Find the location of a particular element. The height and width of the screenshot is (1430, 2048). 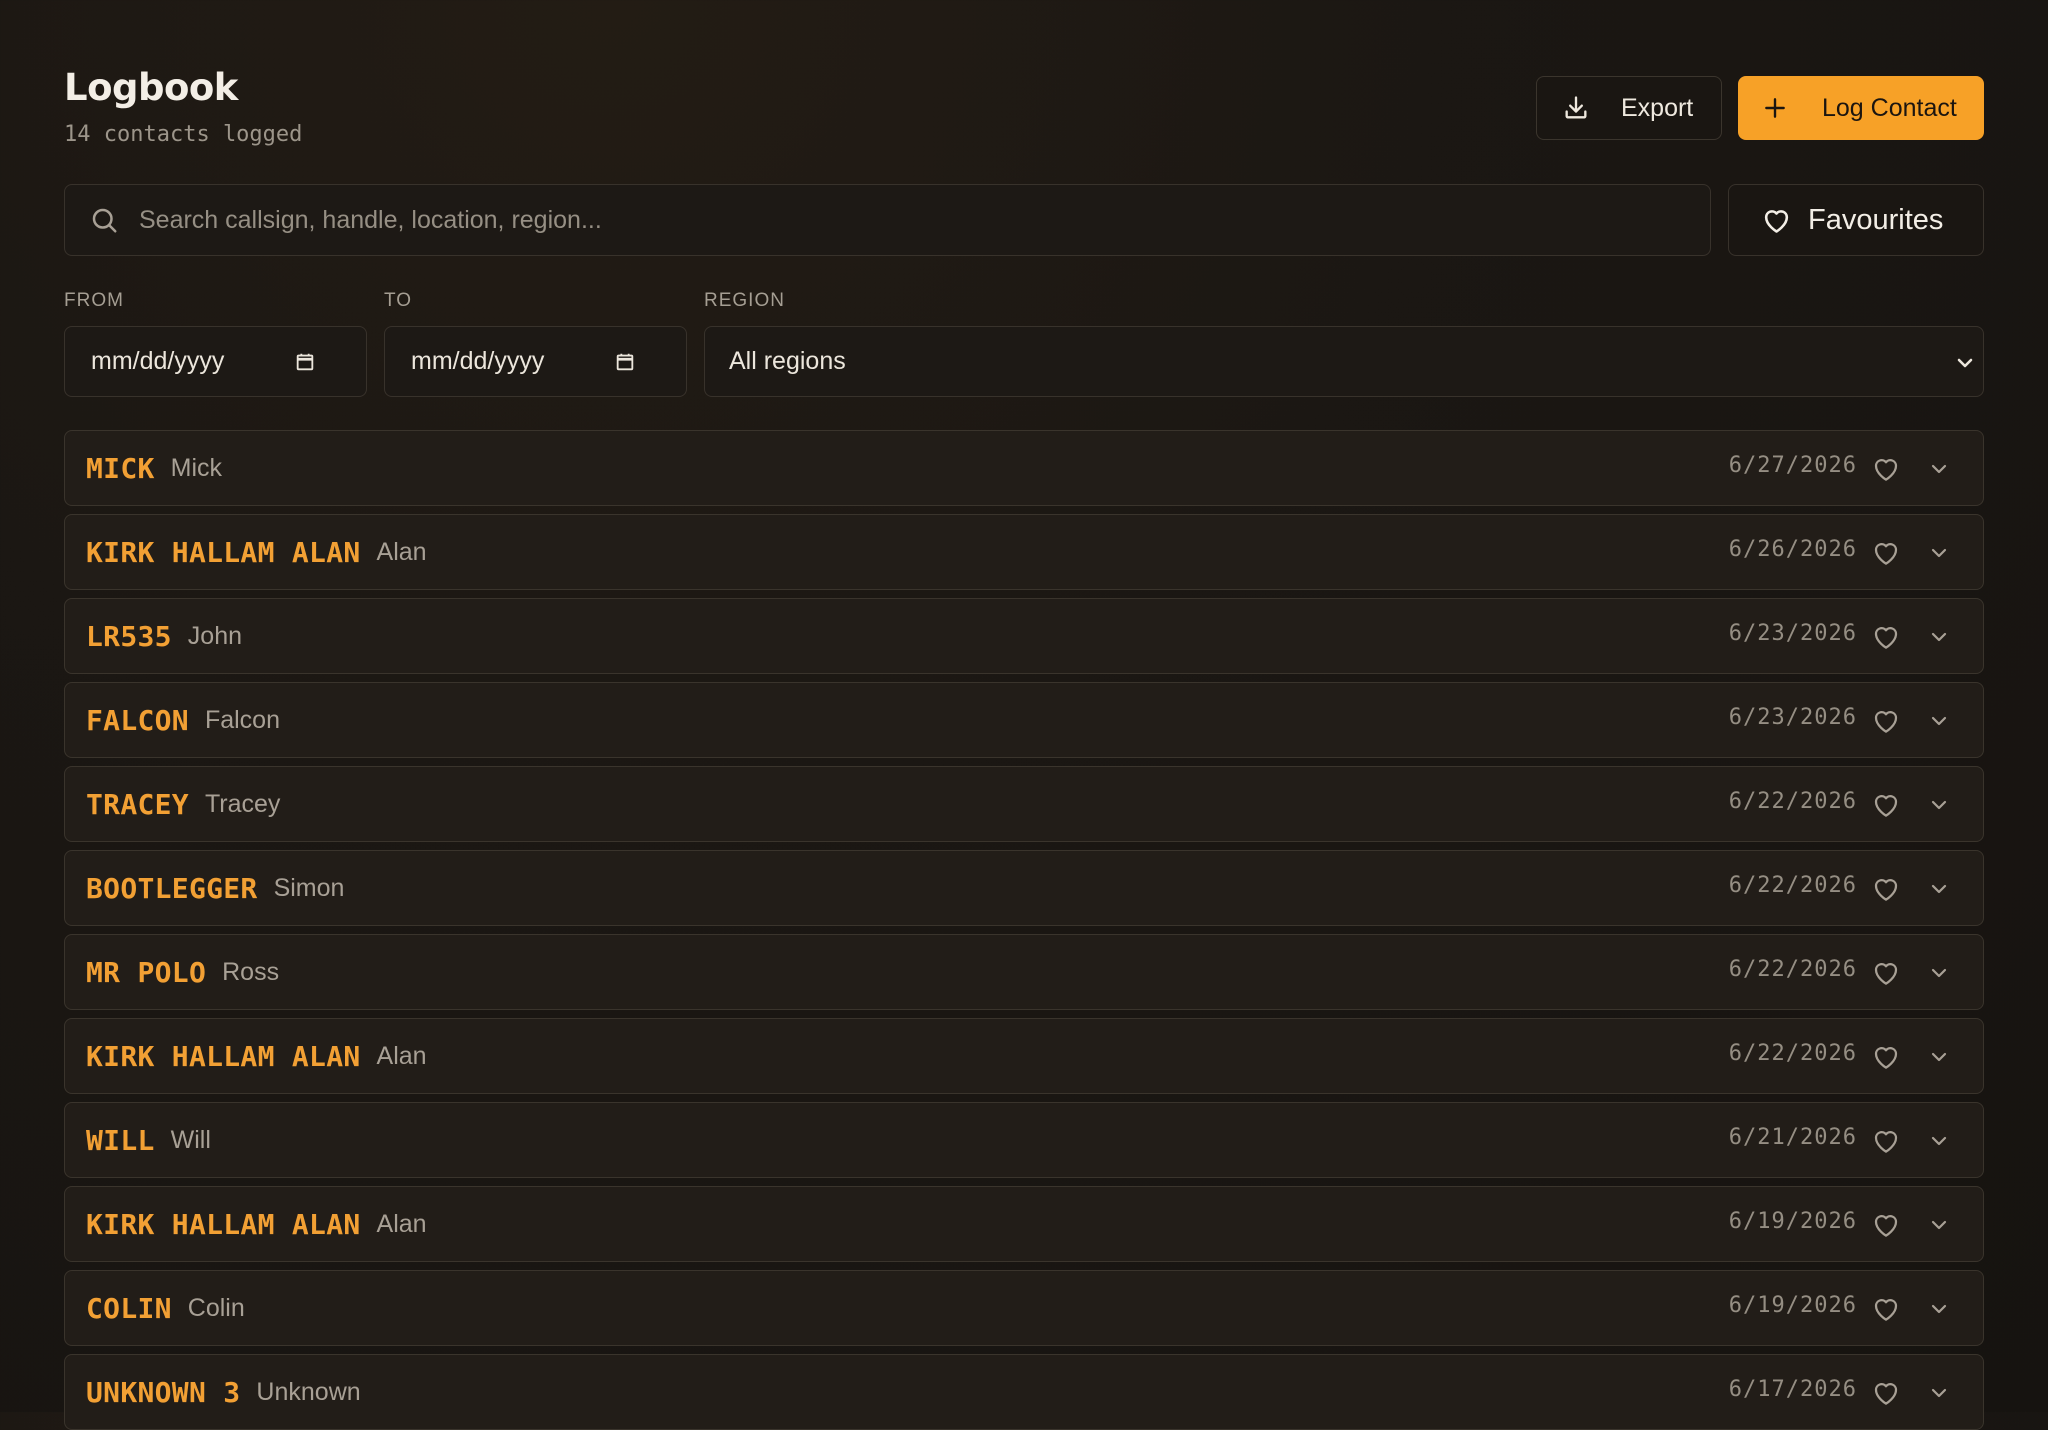

export-label: Export is located at coordinates (1657, 107).